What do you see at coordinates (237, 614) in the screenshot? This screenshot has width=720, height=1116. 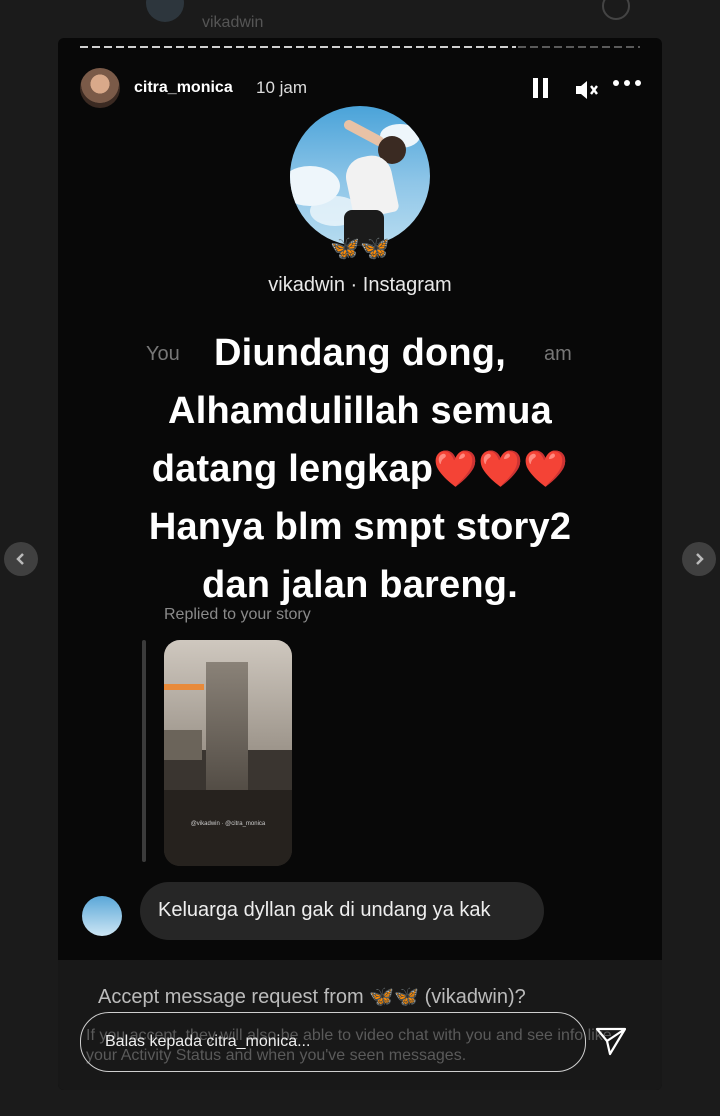 I see `replied-label: Replied to your story` at bounding box center [237, 614].